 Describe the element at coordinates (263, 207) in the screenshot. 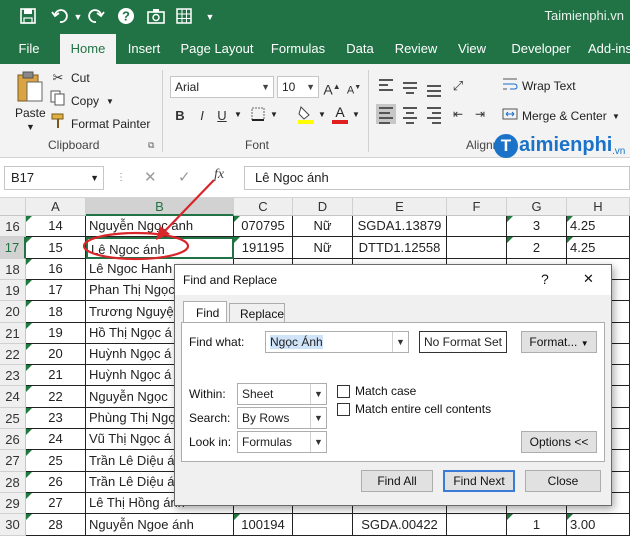

I see `column-header-c: C` at that location.